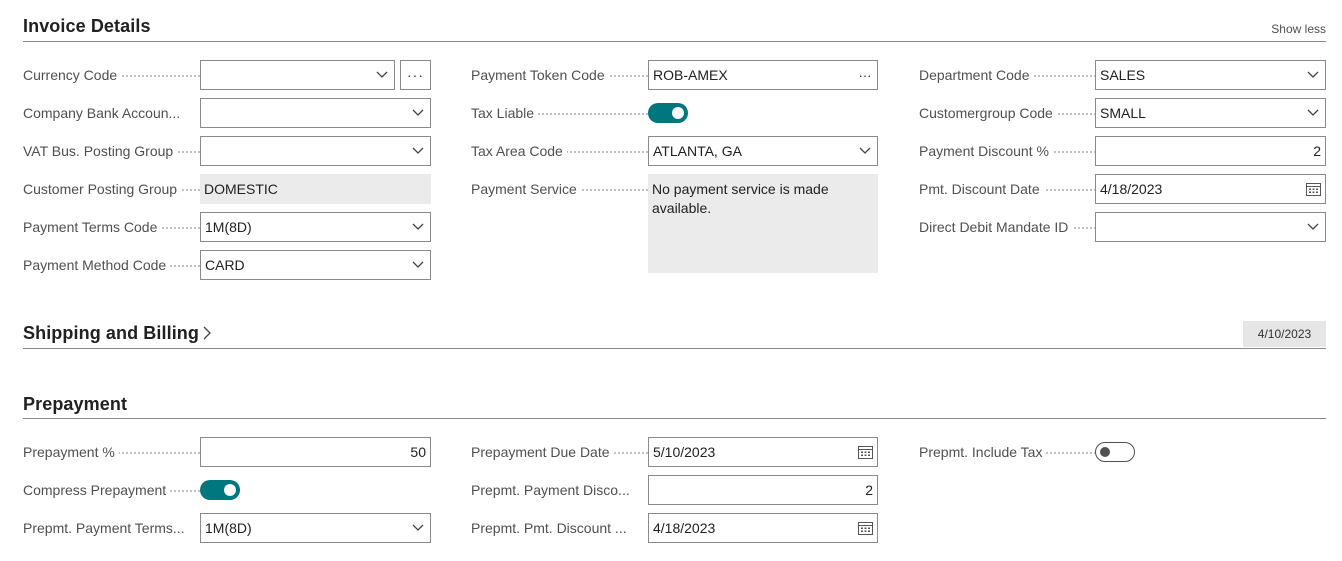 Image resolution: width=1342 pixels, height=561 pixels. Describe the element at coordinates (1298, 29) in the screenshot. I see `show-less-link: Show less` at that location.